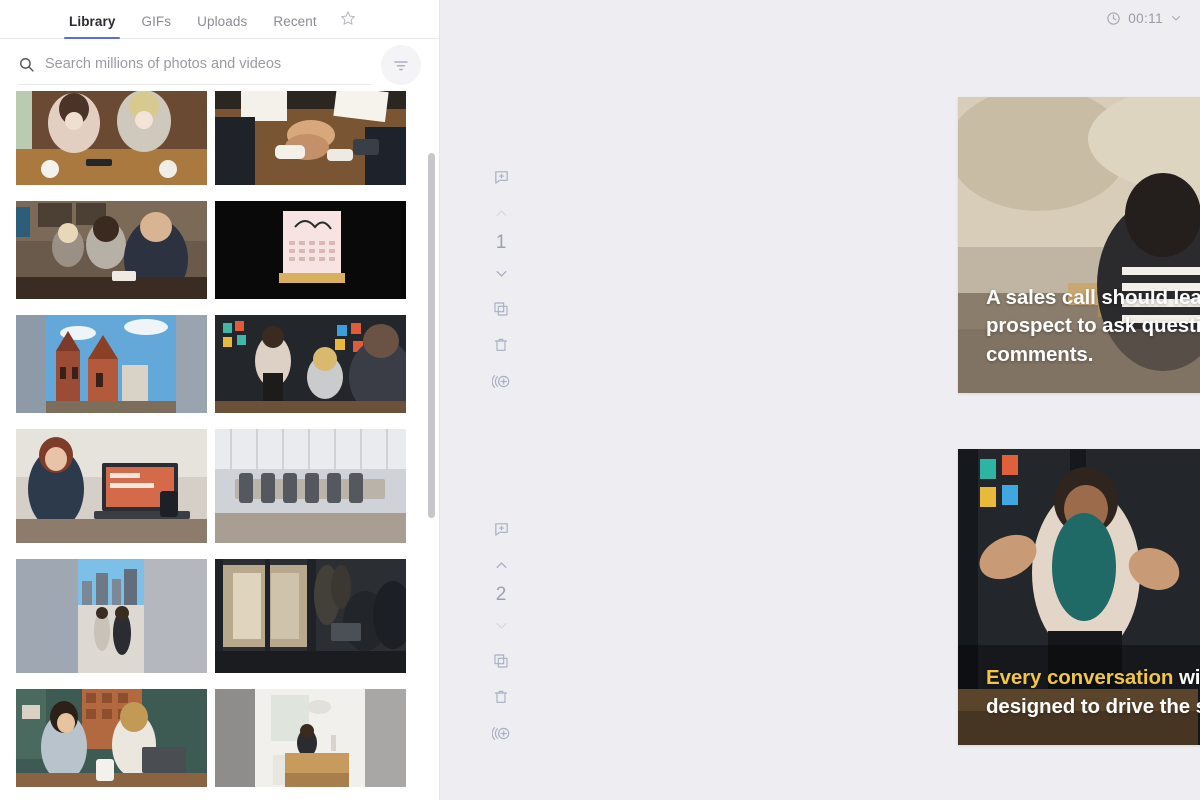 The width and height of the screenshot is (1200, 800). I want to click on clock-icon, so click(1113, 18).